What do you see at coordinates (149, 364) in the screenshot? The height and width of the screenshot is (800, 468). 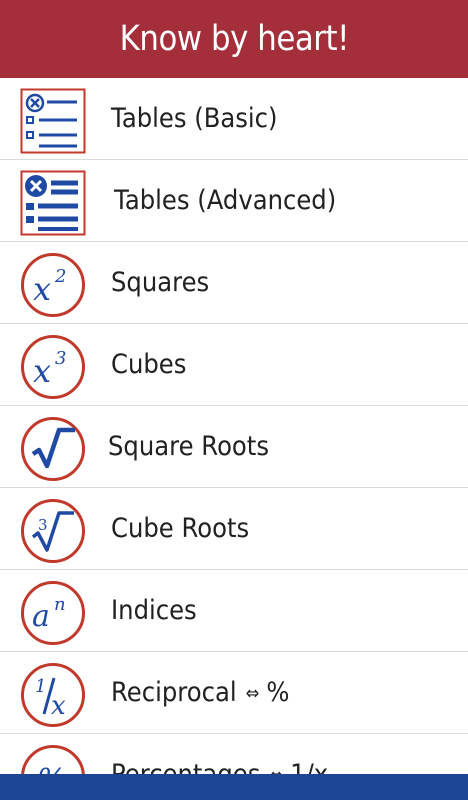 I see `list-item-label: Cubes` at bounding box center [149, 364].